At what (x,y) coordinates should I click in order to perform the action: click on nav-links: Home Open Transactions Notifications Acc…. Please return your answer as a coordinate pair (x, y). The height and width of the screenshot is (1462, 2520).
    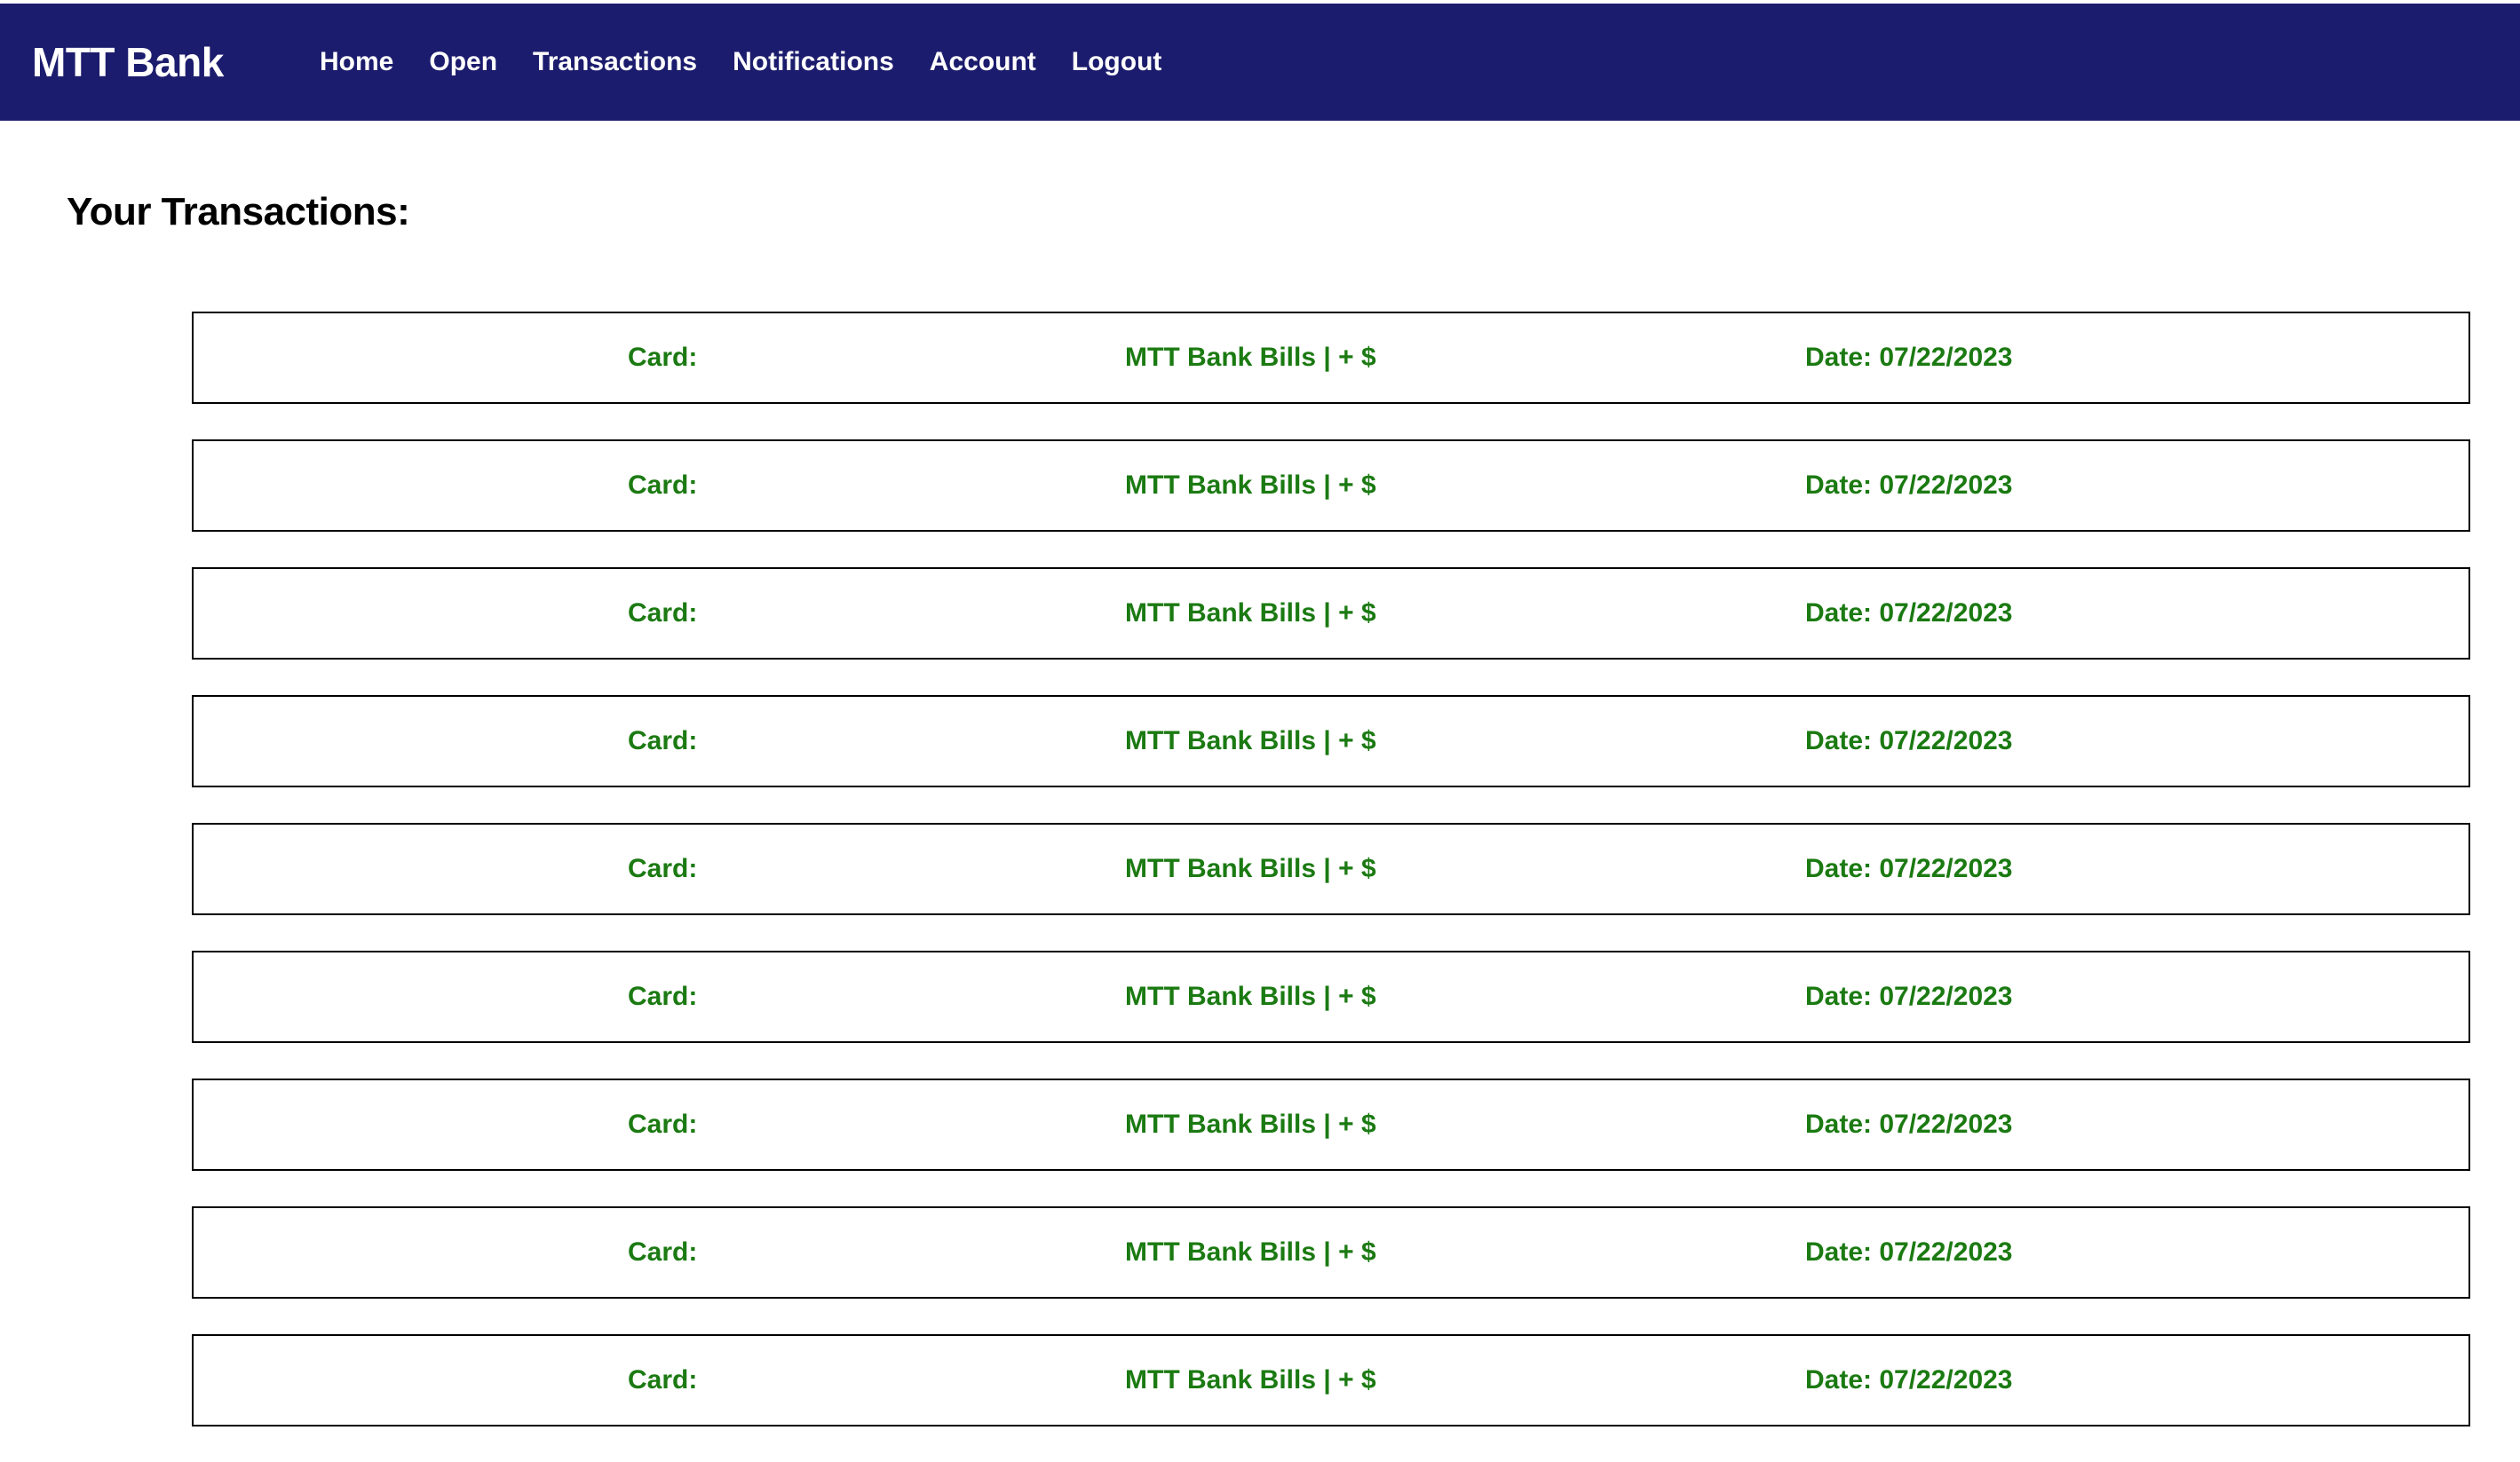
    Looking at the image, I should click on (740, 62).